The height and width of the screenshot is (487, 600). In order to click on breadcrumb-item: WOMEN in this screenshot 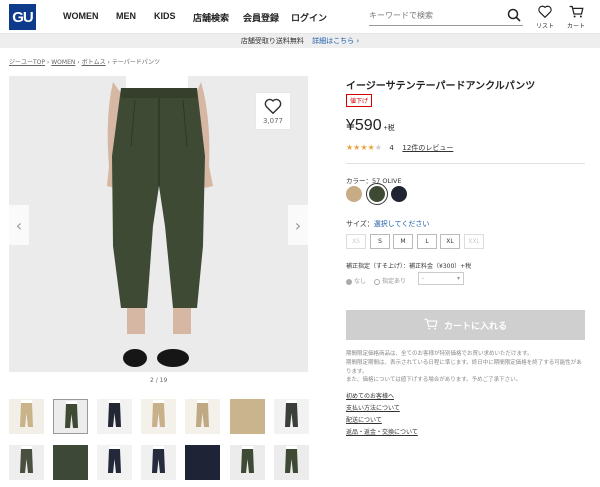, I will do `click(63, 62)`.